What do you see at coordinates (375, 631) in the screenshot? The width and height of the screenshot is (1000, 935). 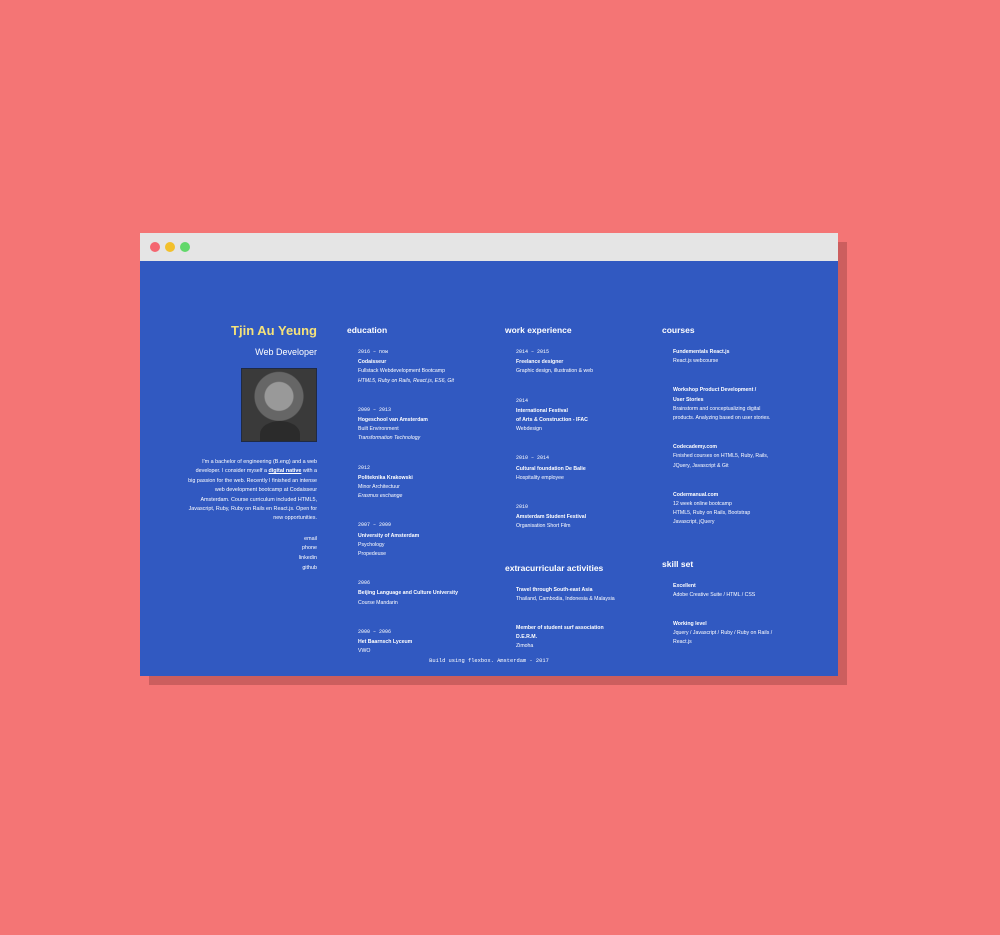 I see `entry-date: 2000 – 2006` at bounding box center [375, 631].